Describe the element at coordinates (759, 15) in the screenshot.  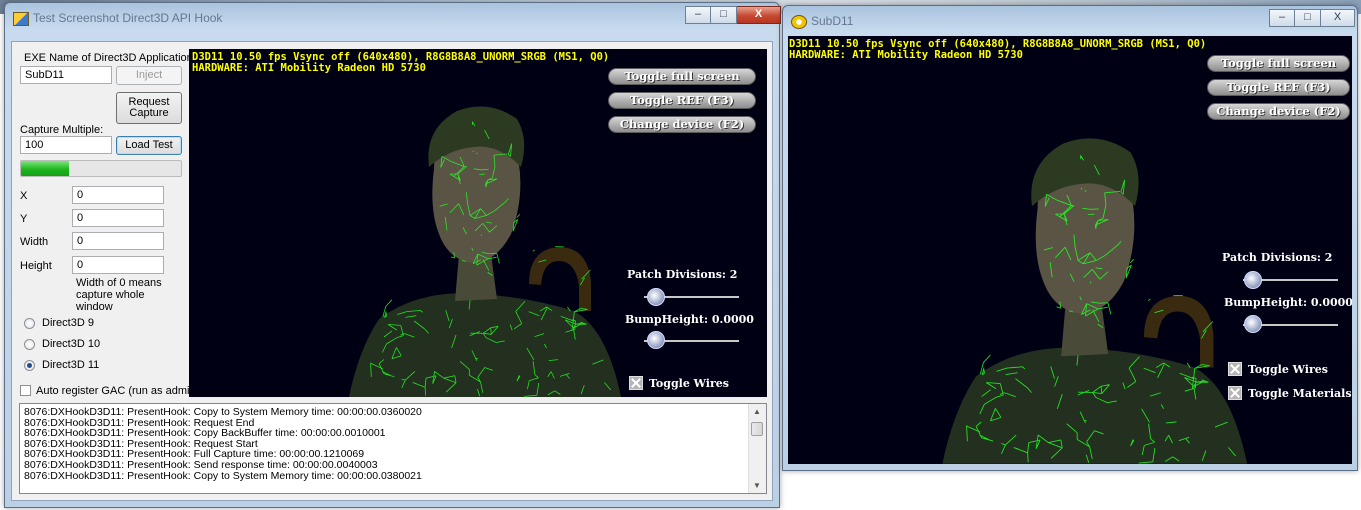
I see `close-button: X` at that location.